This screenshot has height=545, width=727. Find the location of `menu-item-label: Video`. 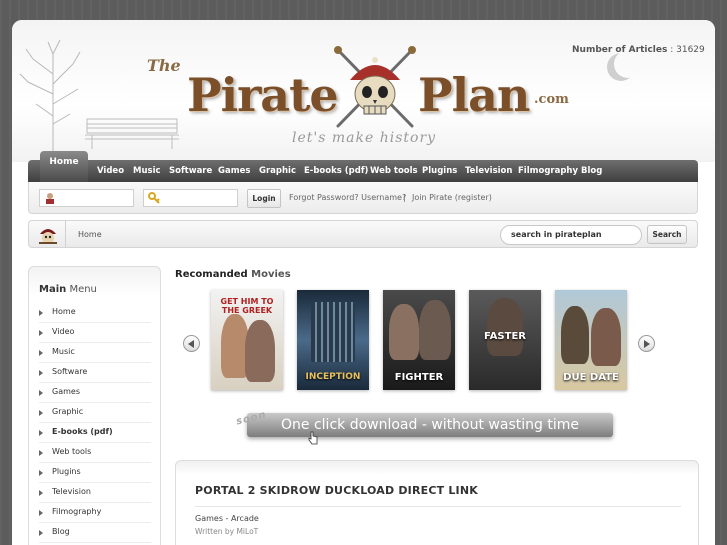

menu-item-label: Video is located at coordinates (63, 331).